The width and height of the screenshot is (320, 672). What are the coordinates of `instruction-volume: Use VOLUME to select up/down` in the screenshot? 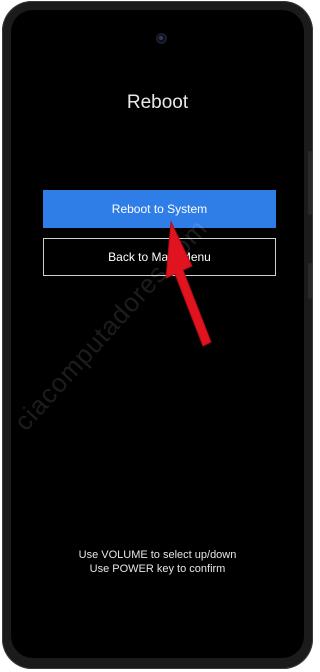 It's located at (157, 555).